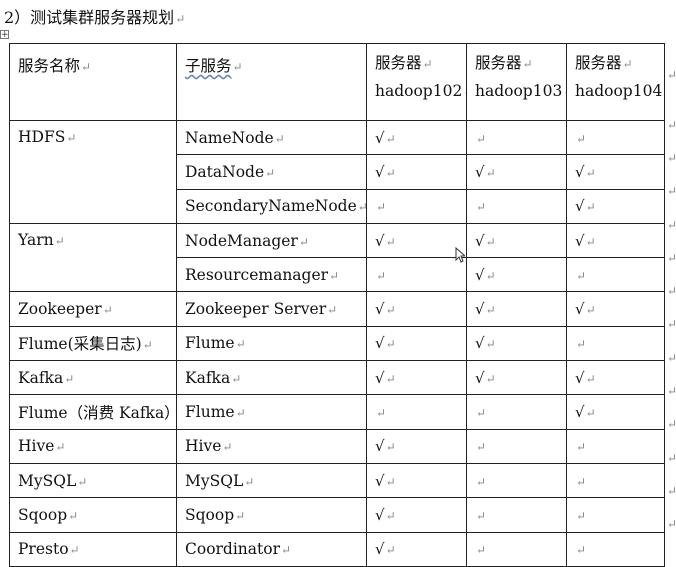  I want to click on sub-service-cell: MySQL↵, so click(271, 480).